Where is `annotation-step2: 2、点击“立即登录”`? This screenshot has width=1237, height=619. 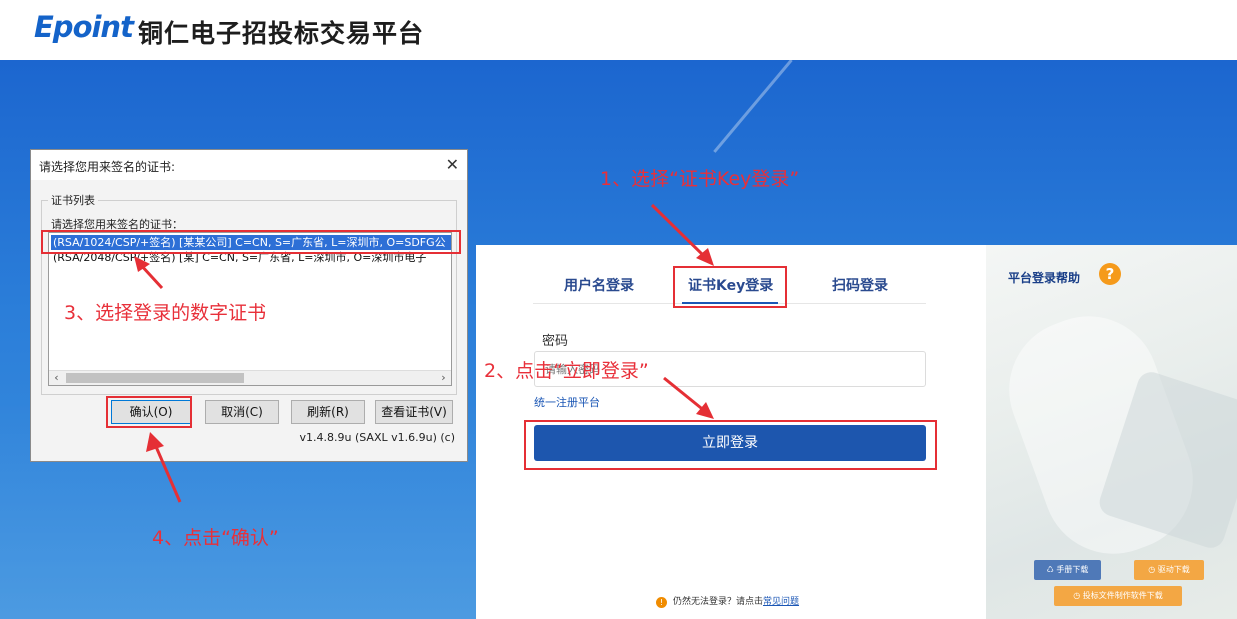
annotation-step2: 2、点击“立即登录” is located at coordinates (566, 371).